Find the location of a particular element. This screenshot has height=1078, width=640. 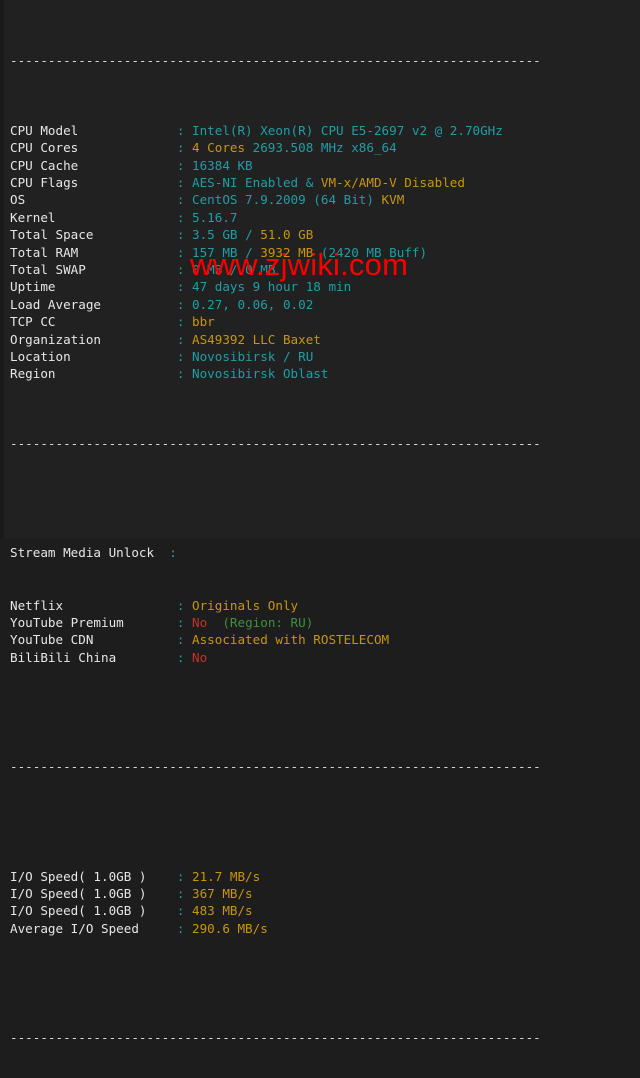

row-value: KVM is located at coordinates (393, 200).